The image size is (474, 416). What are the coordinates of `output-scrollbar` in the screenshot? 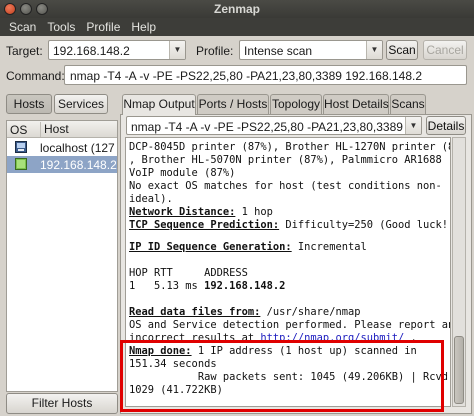 It's located at (459, 272).